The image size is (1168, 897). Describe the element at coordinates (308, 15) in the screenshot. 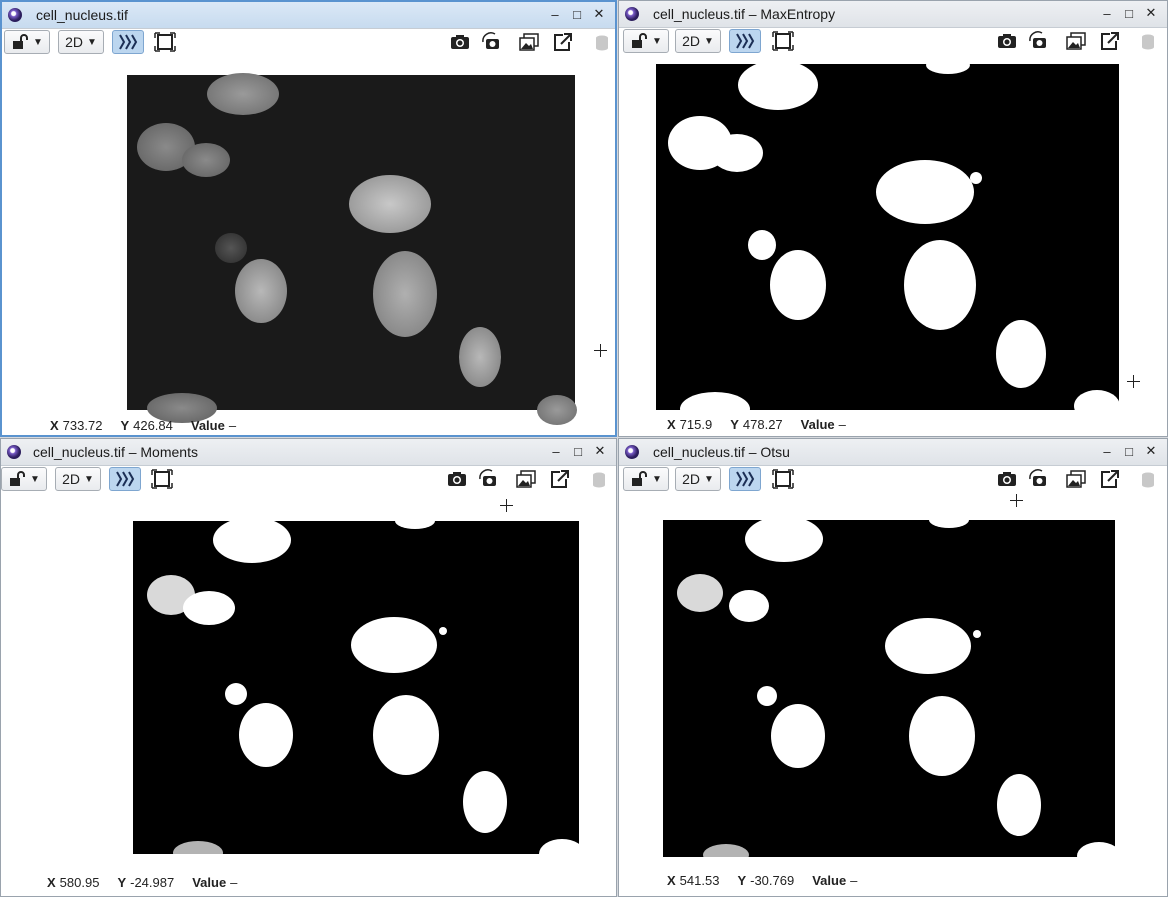

I see `title-bar: cell_nucleus.tif – □ ✕` at that location.